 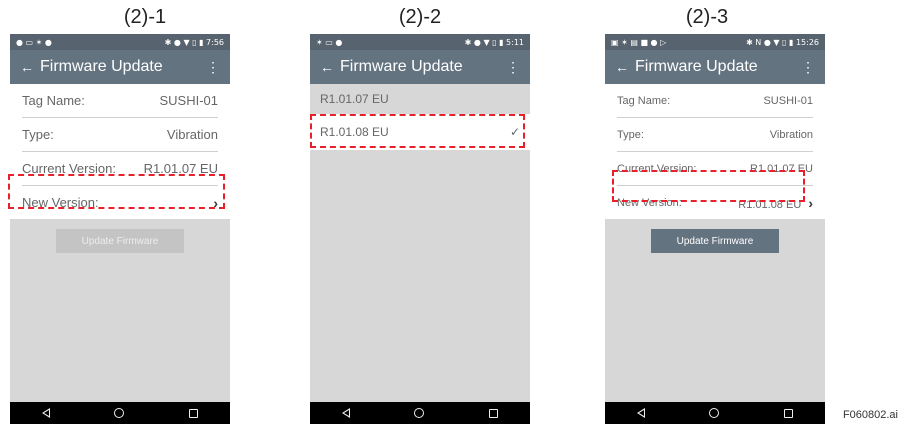 I want to click on figure-id-label: F060802.ai, so click(x=870, y=415).